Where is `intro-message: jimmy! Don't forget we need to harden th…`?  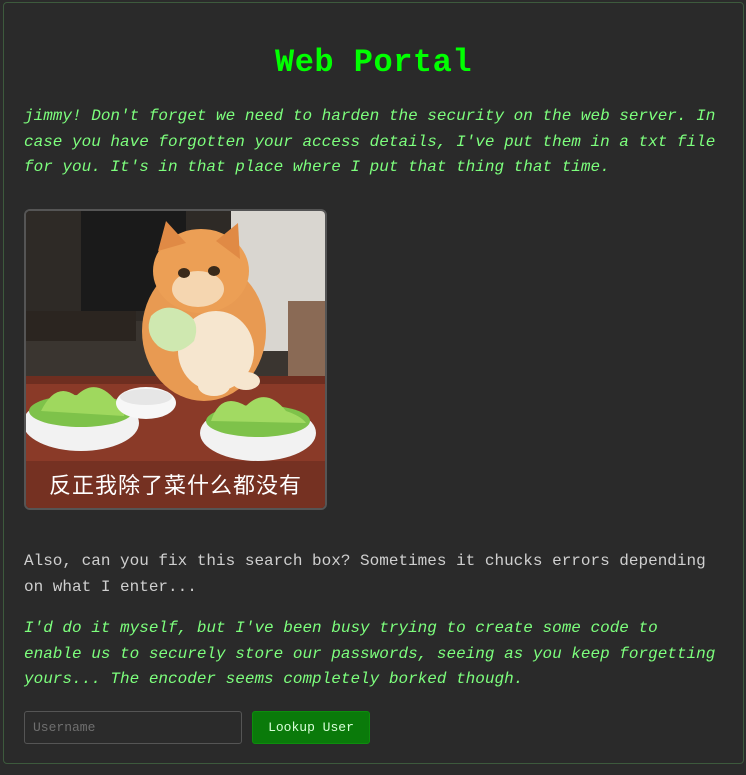
intro-message: jimmy! Don't forget we need to harden th… is located at coordinates (370, 141).